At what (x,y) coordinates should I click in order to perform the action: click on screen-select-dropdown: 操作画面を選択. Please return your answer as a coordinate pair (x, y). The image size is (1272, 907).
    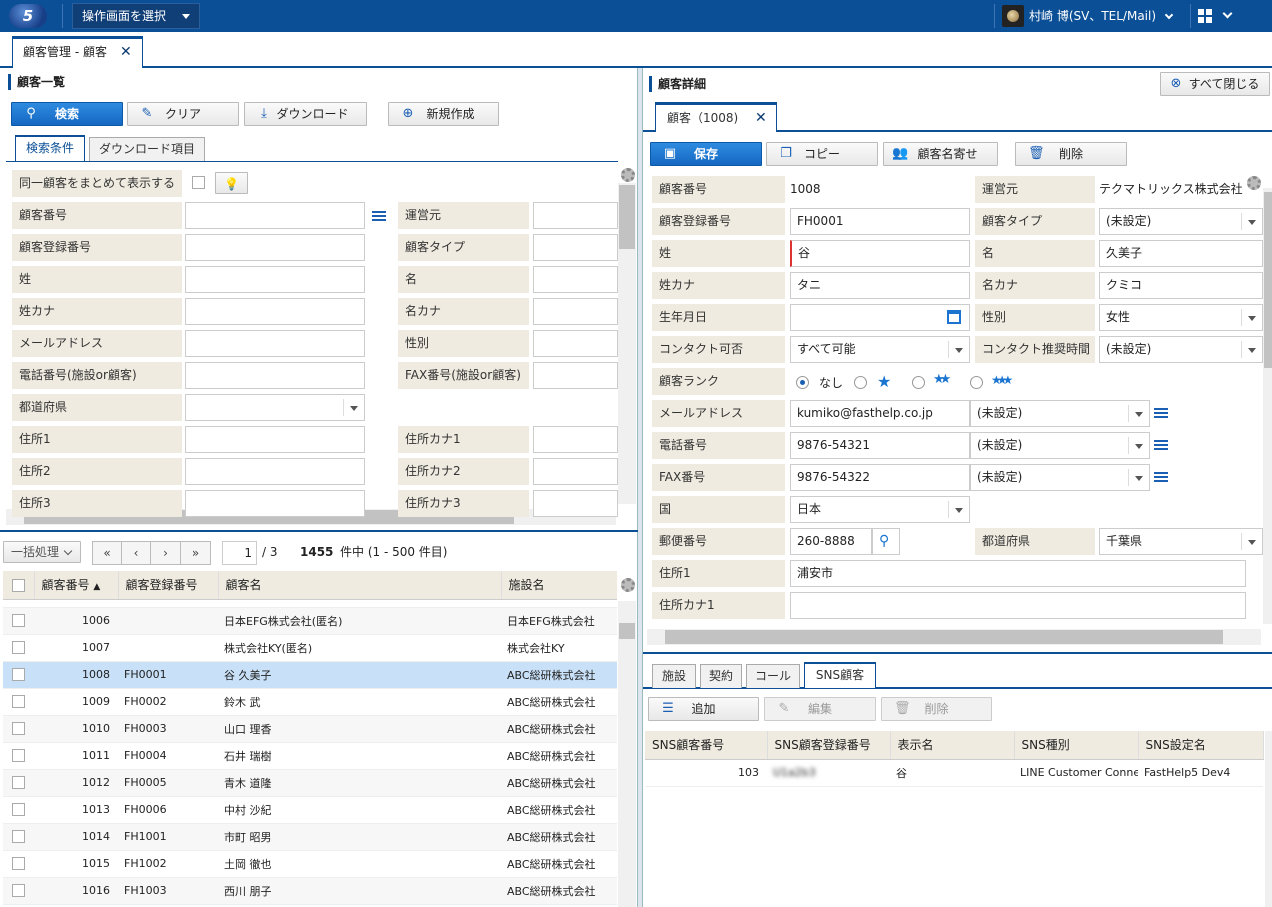
    Looking at the image, I should click on (136, 16).